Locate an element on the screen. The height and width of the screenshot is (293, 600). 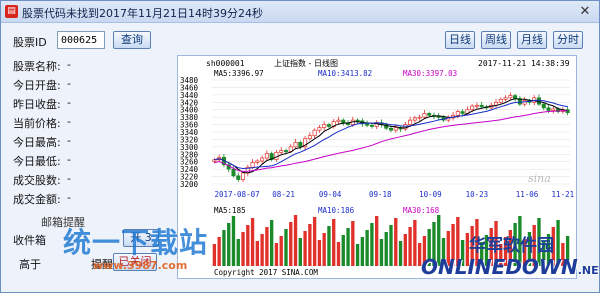
stock-app-icon: ▤ is located at coordinates (11, 11).